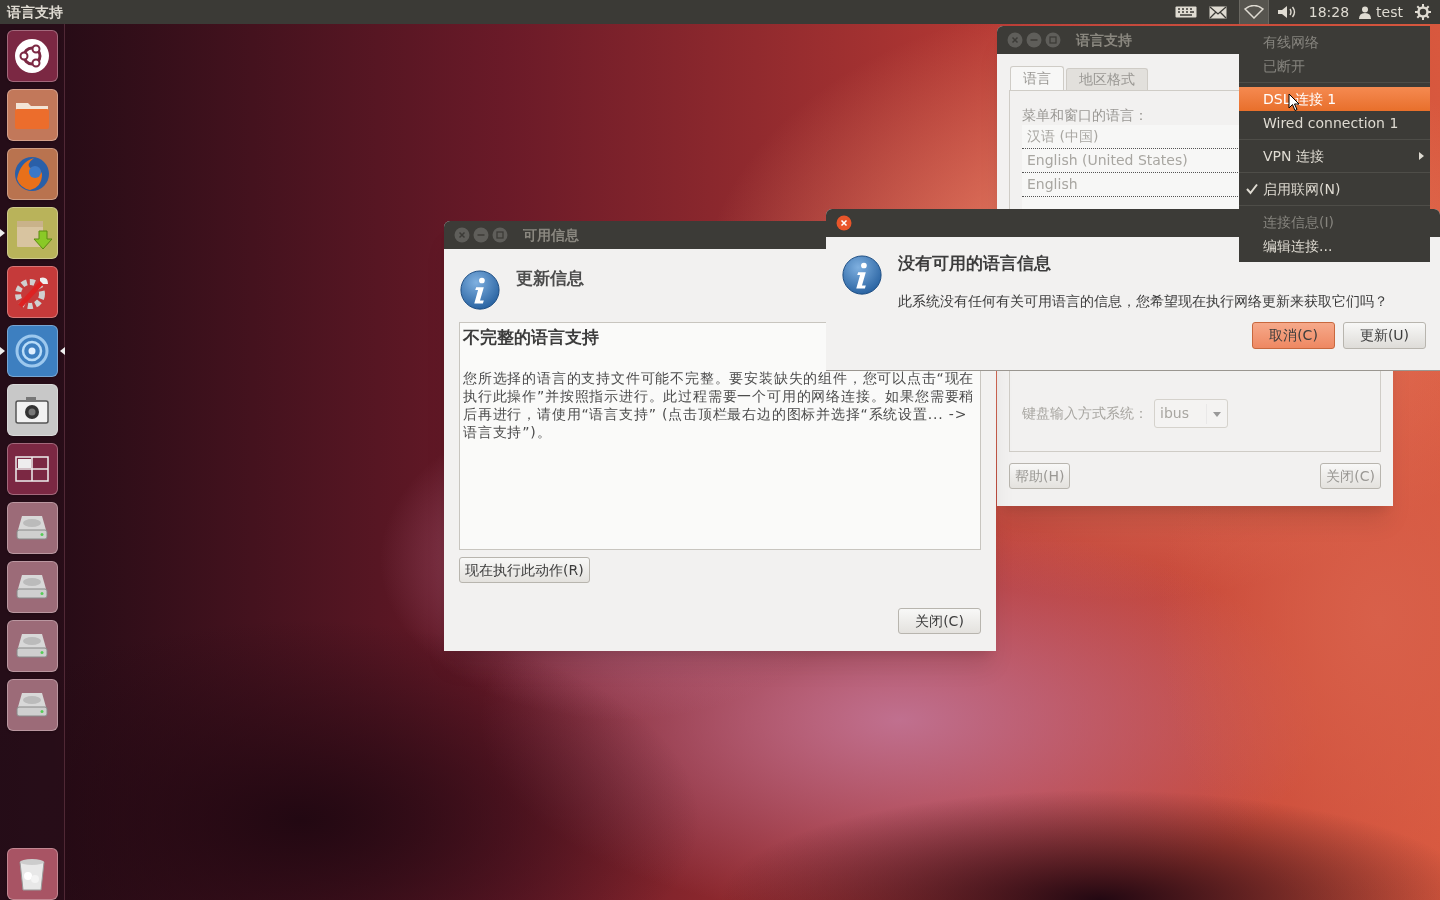 This screenshot has width=1440, height=900. What do you see at coordinates (1293, 335) in the screenshot?
I see `dialog-button: 取消(C)` at bounding box center [1293, 335].